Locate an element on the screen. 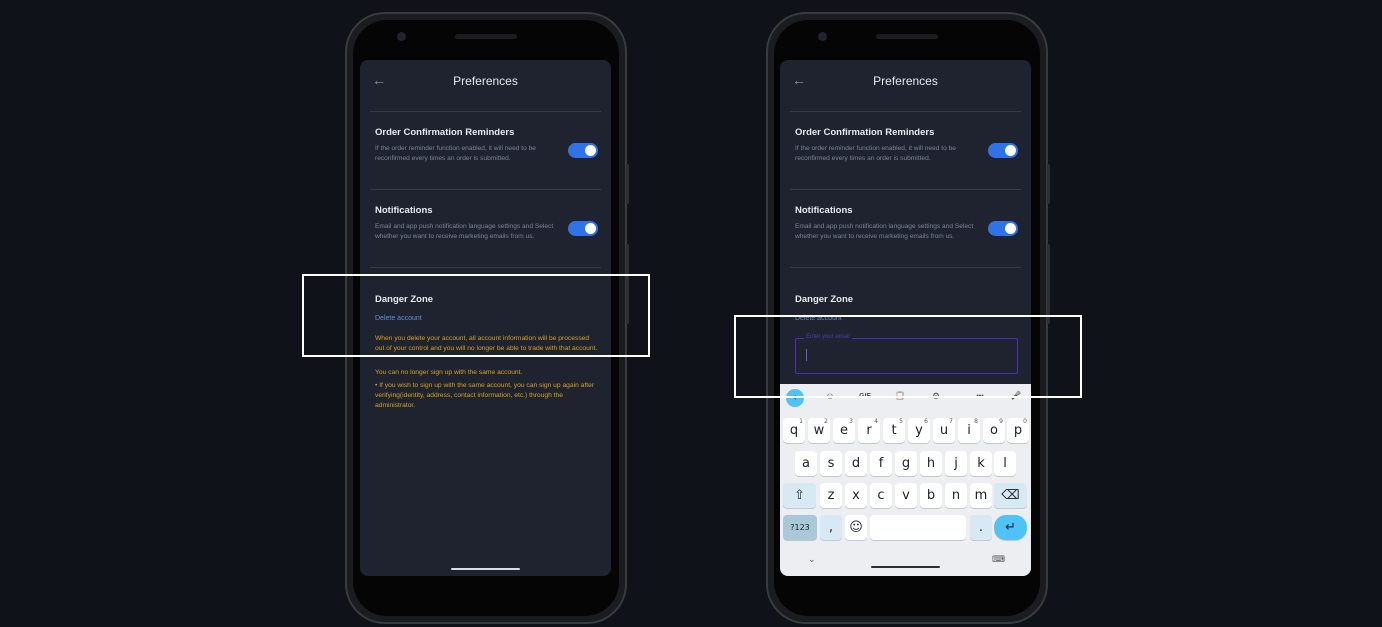 This screenshot has height=627, width=1382. key-y: y6 is located at coordinates (919, 430).